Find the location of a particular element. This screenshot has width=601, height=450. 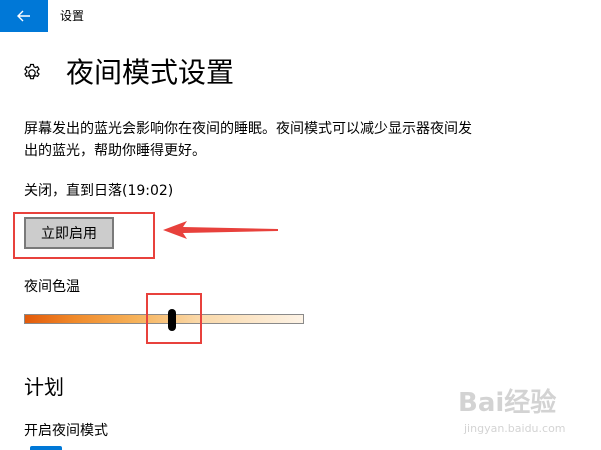

annotation-box-button is located at coordinates (84, 235).